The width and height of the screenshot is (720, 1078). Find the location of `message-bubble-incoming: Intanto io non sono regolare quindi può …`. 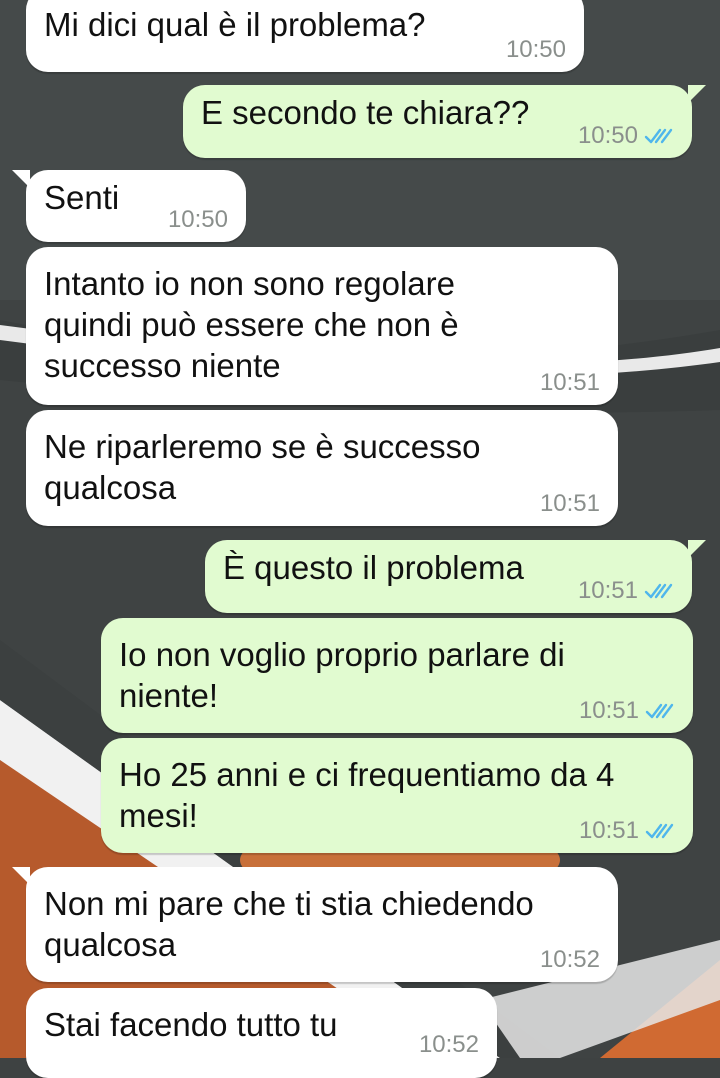

message-bubble-incoming: Intanto io non sono regolare quindi può … is located at coordinates (322, 326).